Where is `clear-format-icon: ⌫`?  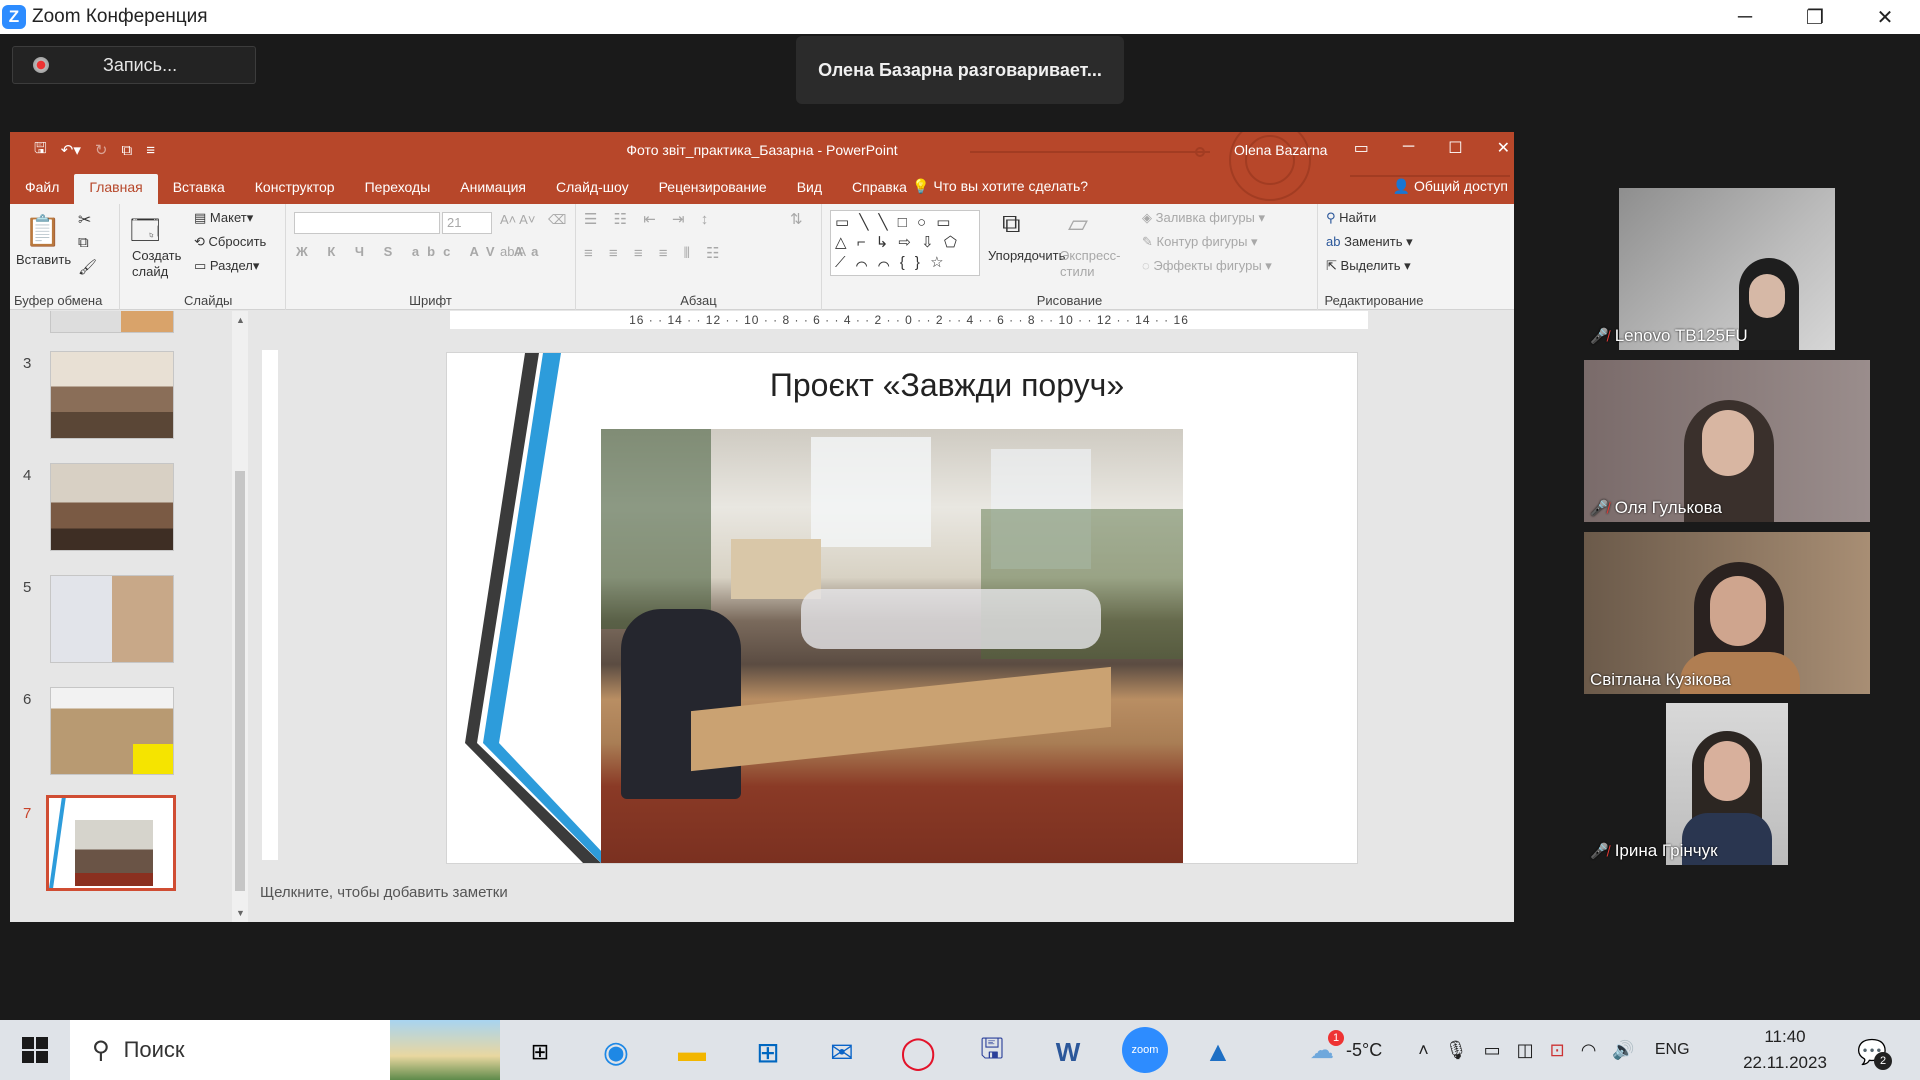 clear-format-icon: ⌫ is located at coordinates (557, 220).